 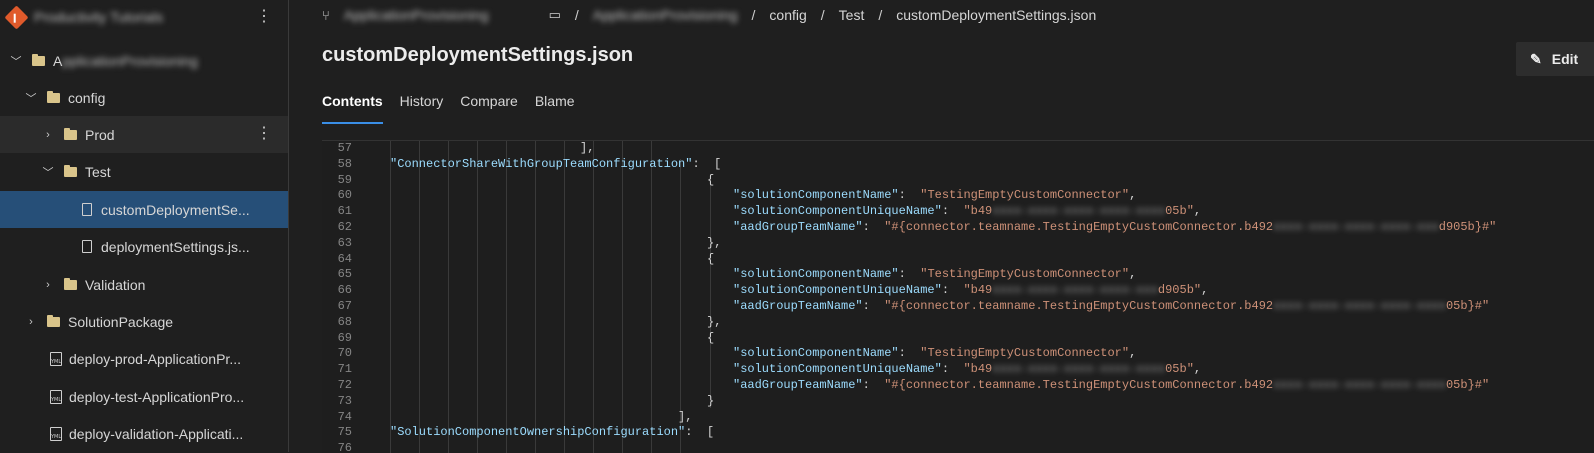 What do you see at coordinates (526, 179) in the screenshot?
I see `code-line: 59{` at bounding box center [526, 179].